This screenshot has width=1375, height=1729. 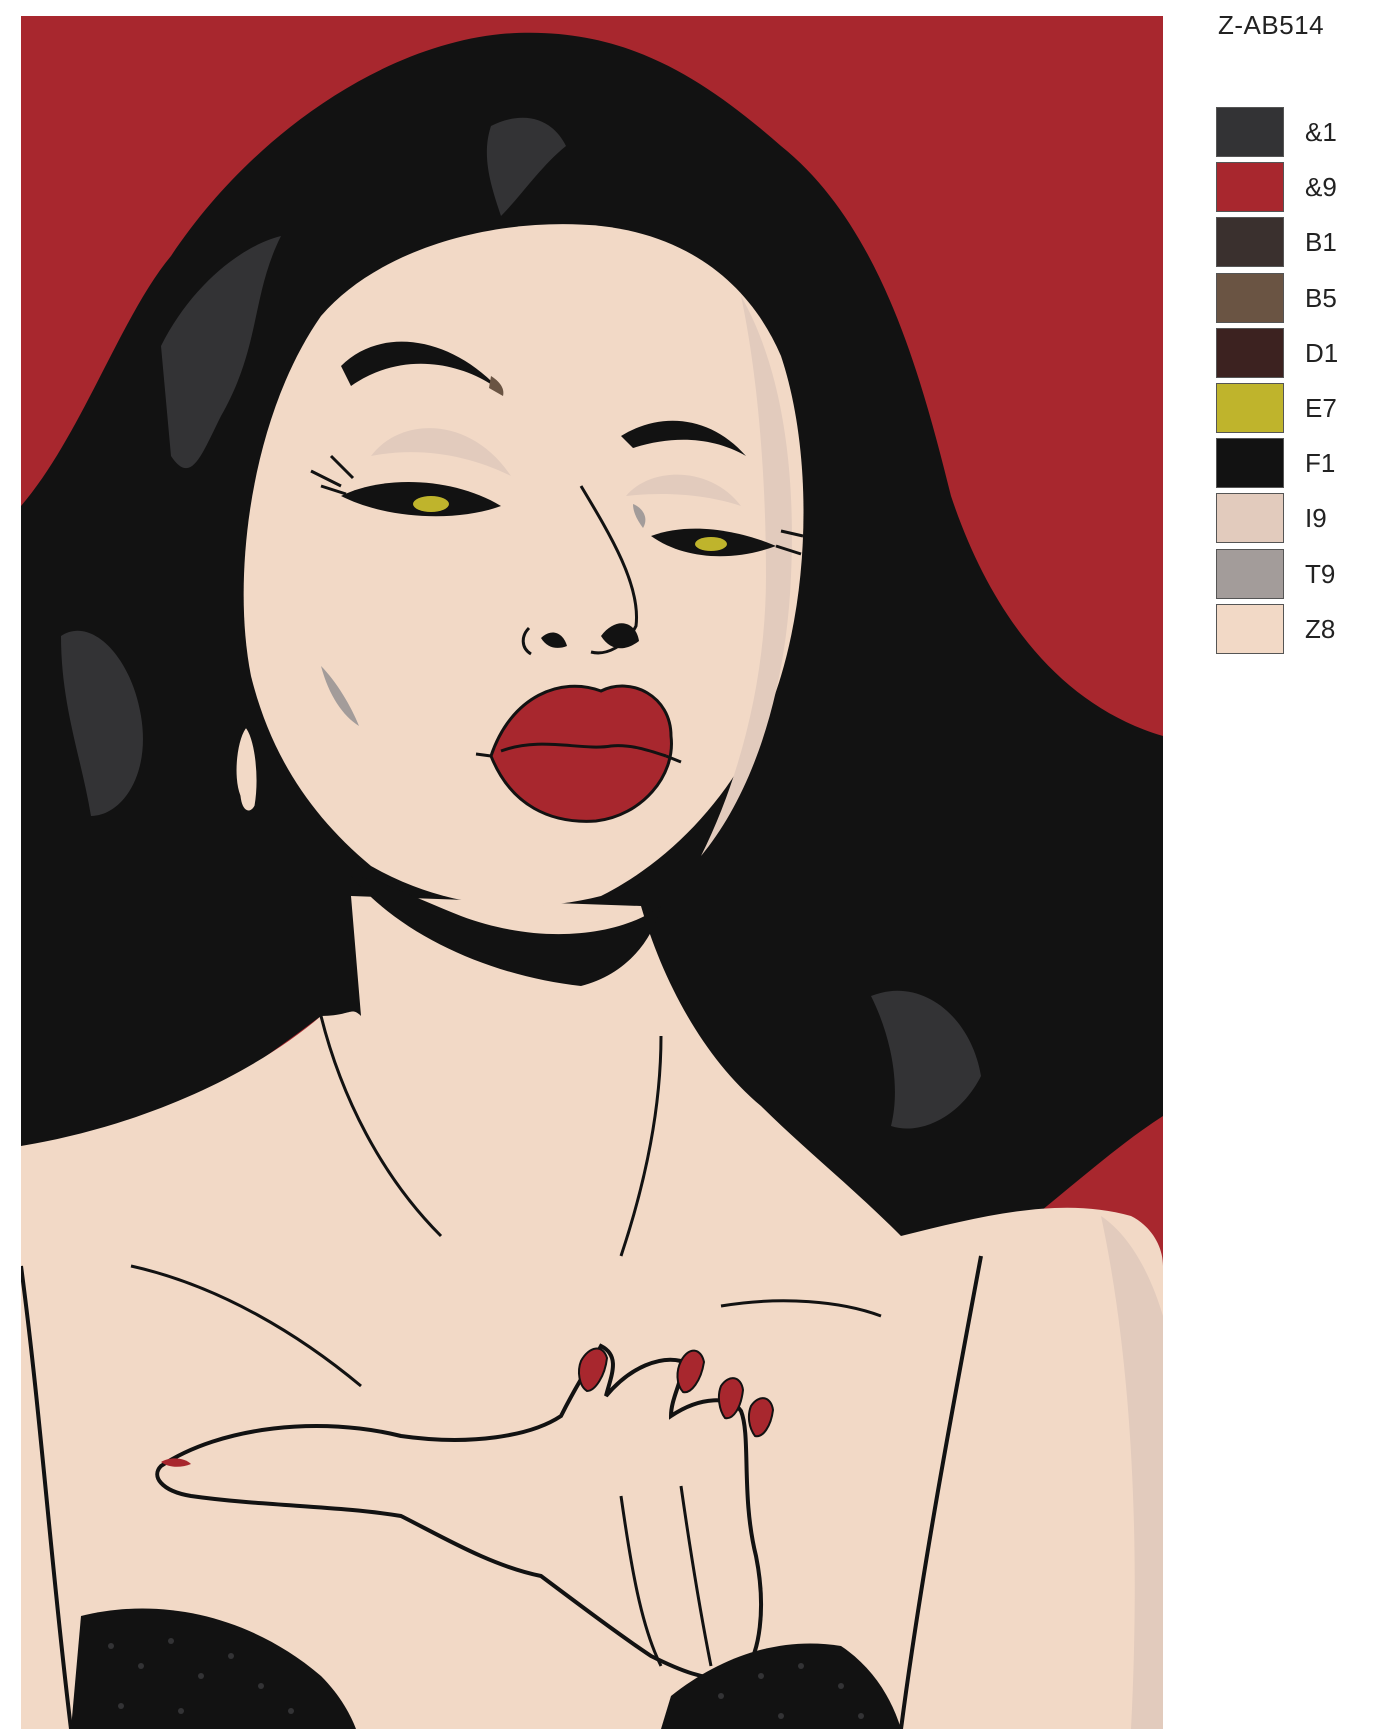 I want to click on swatch-code: B5, so click(x=1321, y=297).